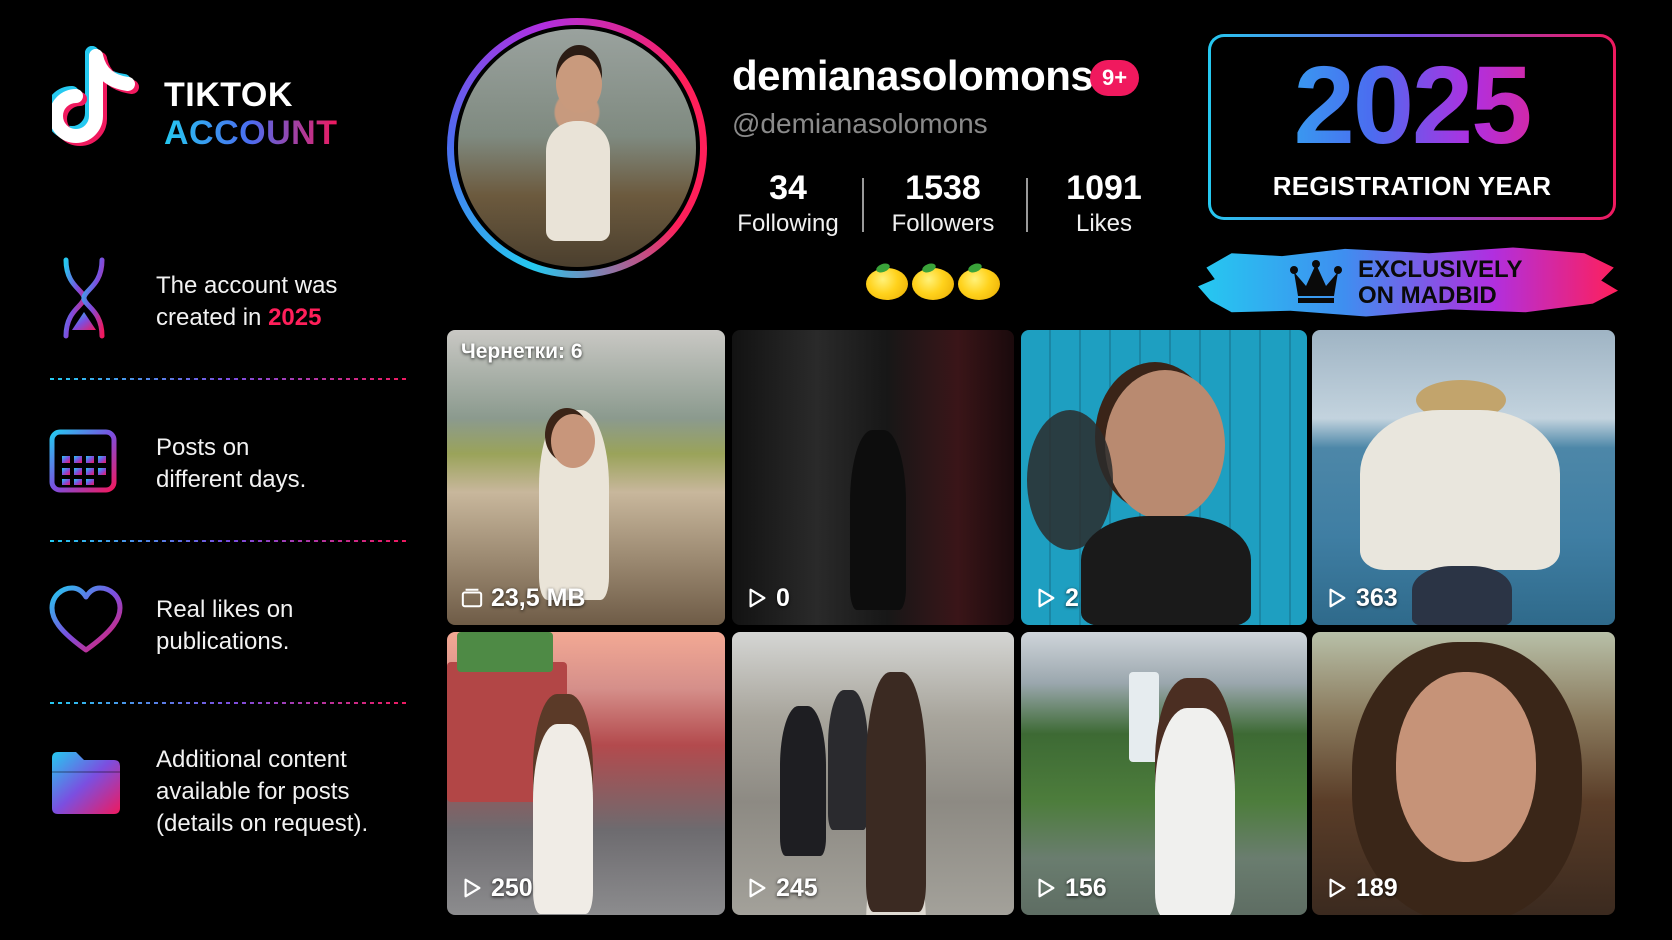  I want to click on registration-label: REGISTRATION YEAR, so click(1412, 186).